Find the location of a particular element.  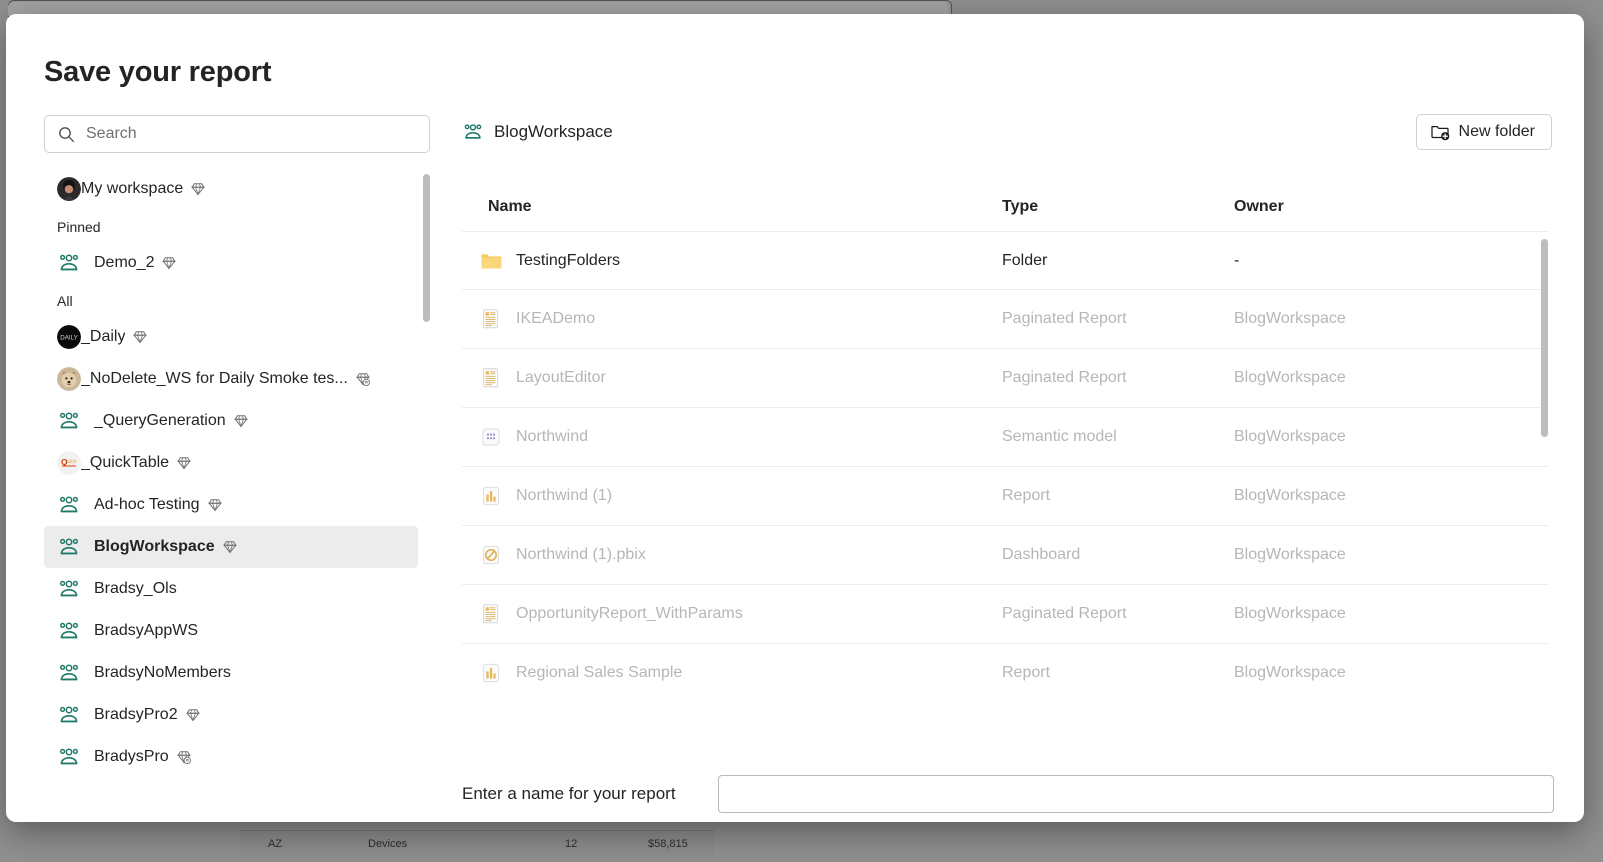

report-name-label: Enter a name for your report is located at coordinates (569, 793).